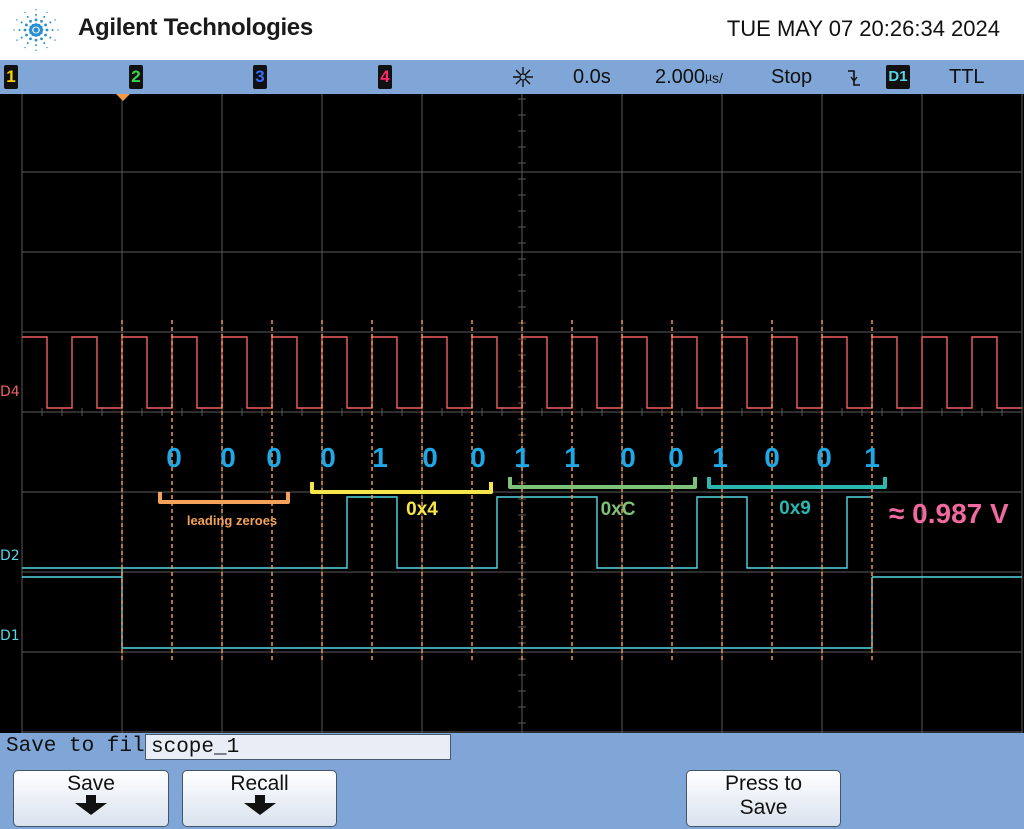 The height and width of the screenshot is (829, 1024). I want to click on filename-field: scope_1, so click(298, 747).